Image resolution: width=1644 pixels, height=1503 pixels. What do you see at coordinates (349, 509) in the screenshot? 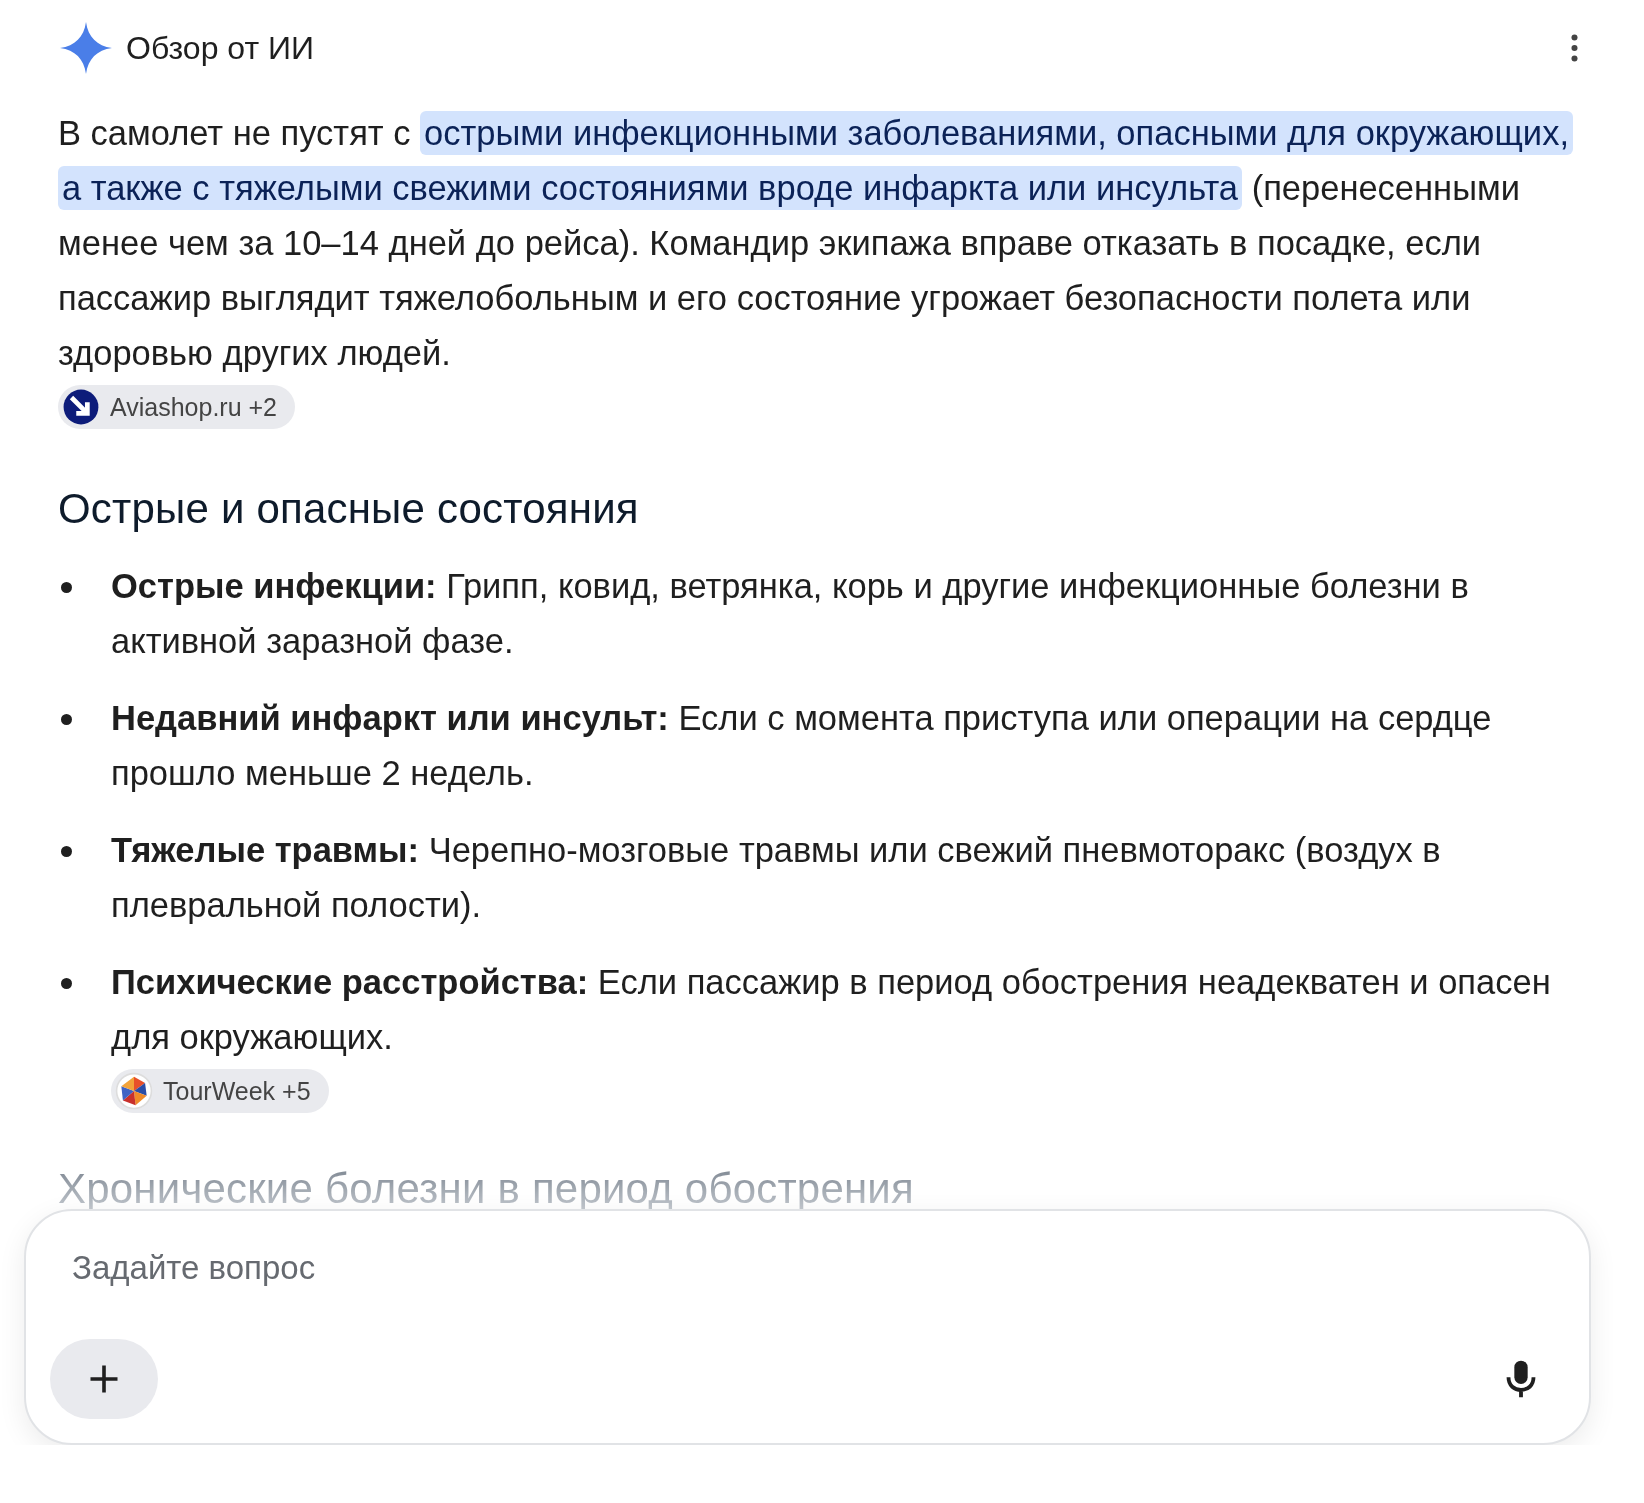
I see `section-heading: Острые и опасные состояния` at bounding box center [349, 509].